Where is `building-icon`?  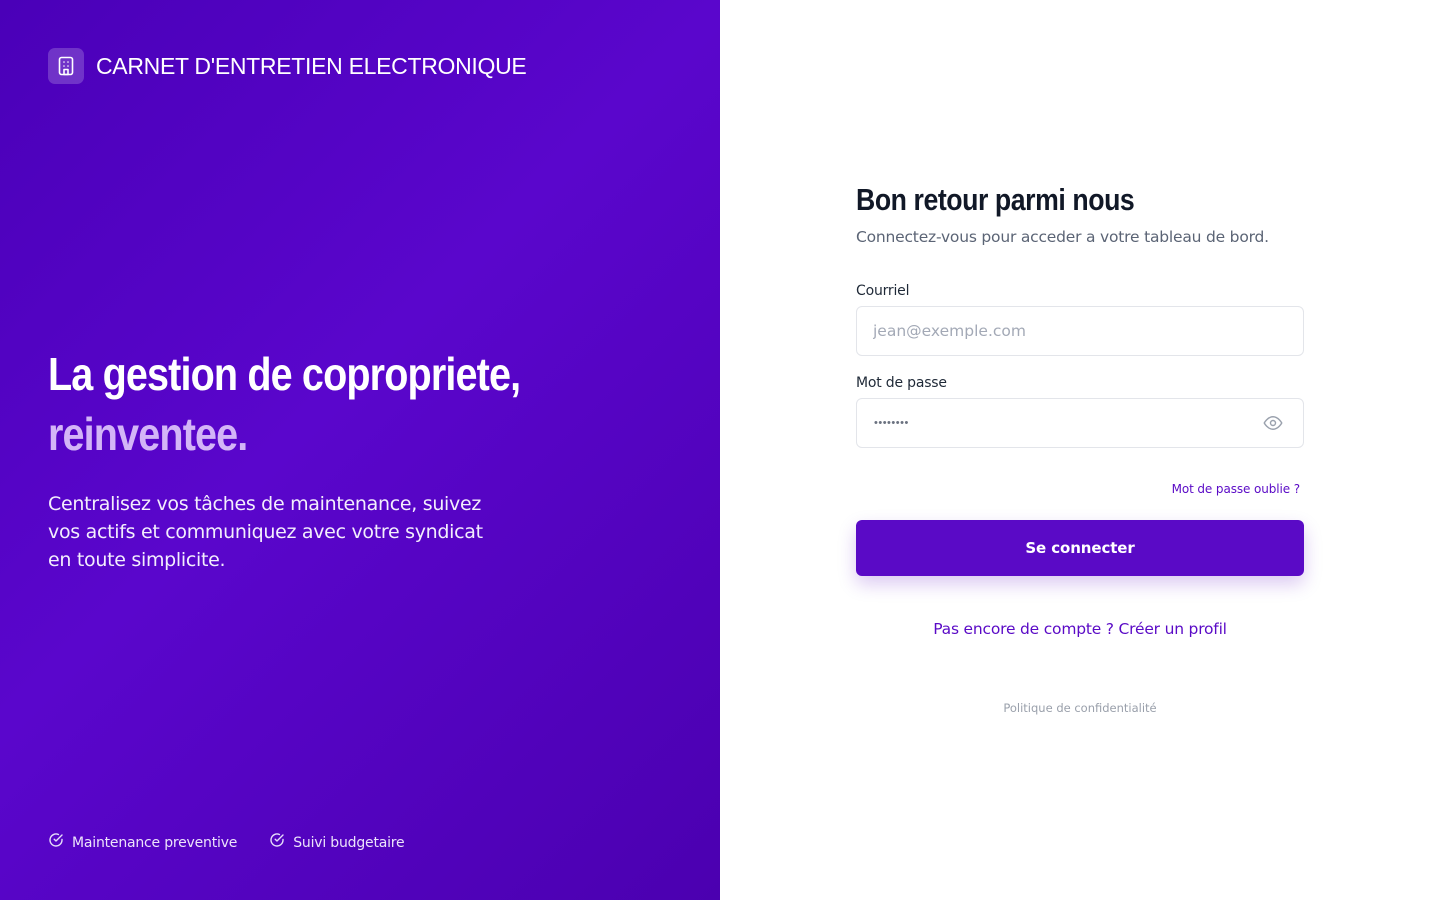 building-icon is located at coordinates (66, 66).